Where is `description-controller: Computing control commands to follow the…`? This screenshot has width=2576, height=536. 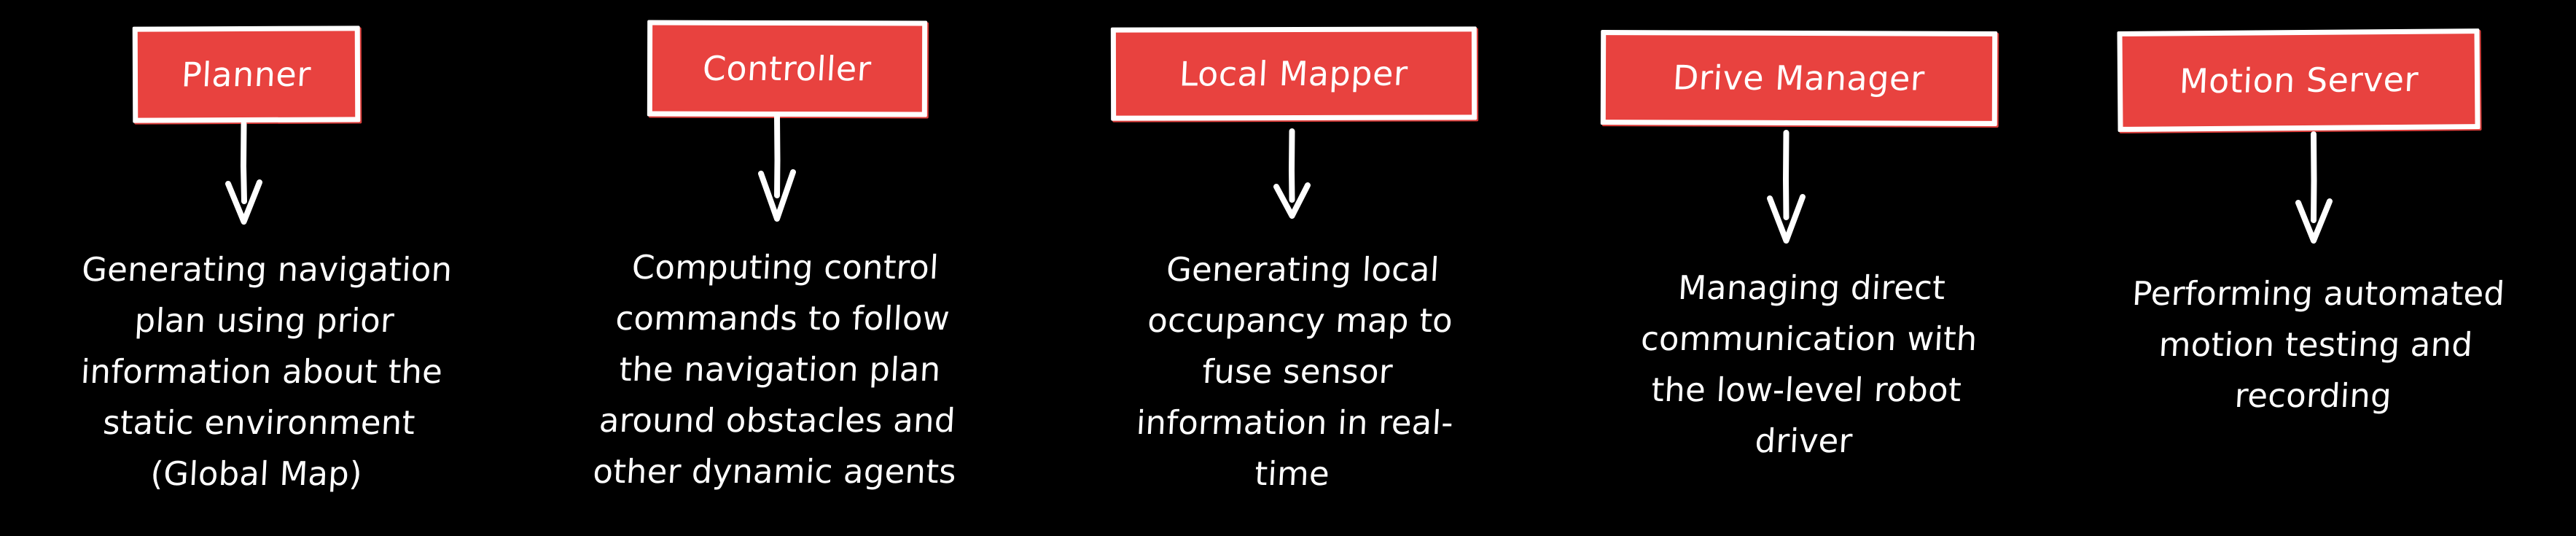 description-controller: Computing control commands to follow the… is located at coordinates (780, 369).